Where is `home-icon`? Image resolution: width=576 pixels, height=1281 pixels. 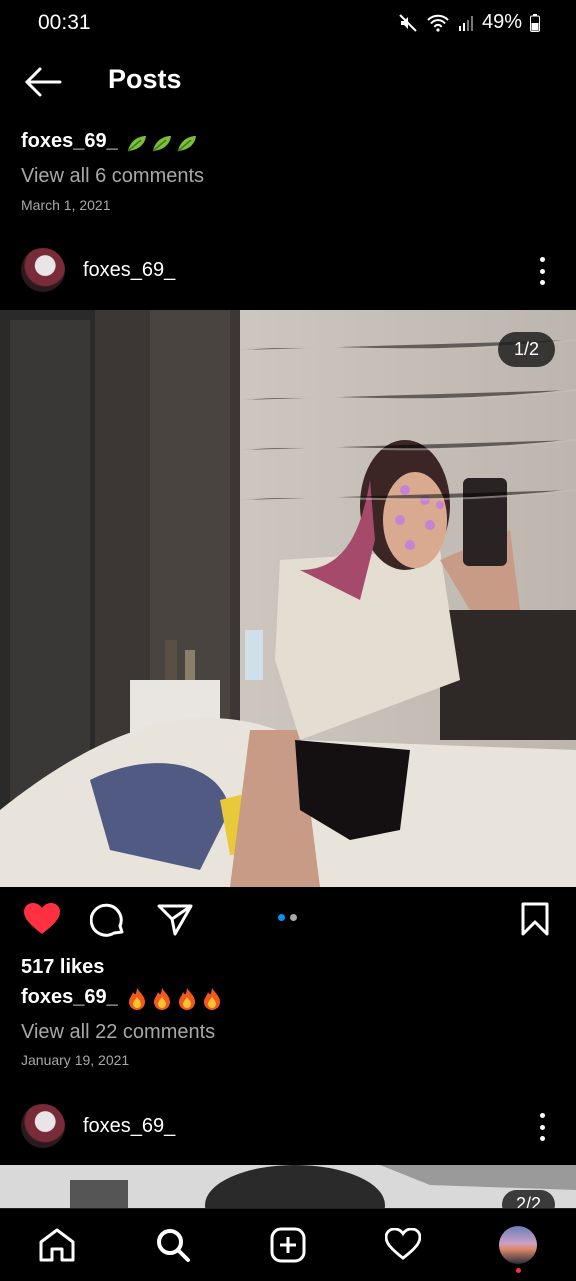 home-icon is located at coordinates (57, 1245).